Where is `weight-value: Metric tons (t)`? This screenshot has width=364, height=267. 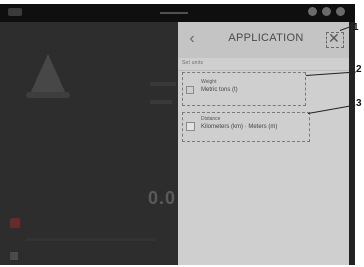 weight-value: Metric tons (t) is located at coordinates (219, 90).